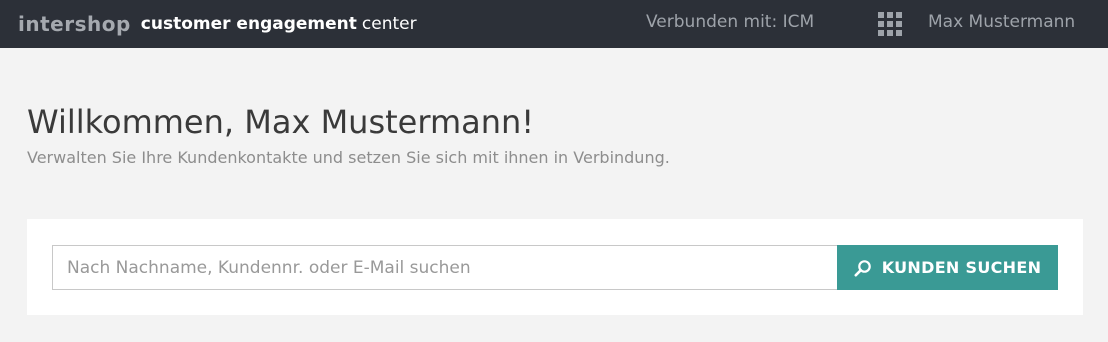 This screenshot has width=1108, height=342. I want to click on customer-search-input, so click(444, 267).